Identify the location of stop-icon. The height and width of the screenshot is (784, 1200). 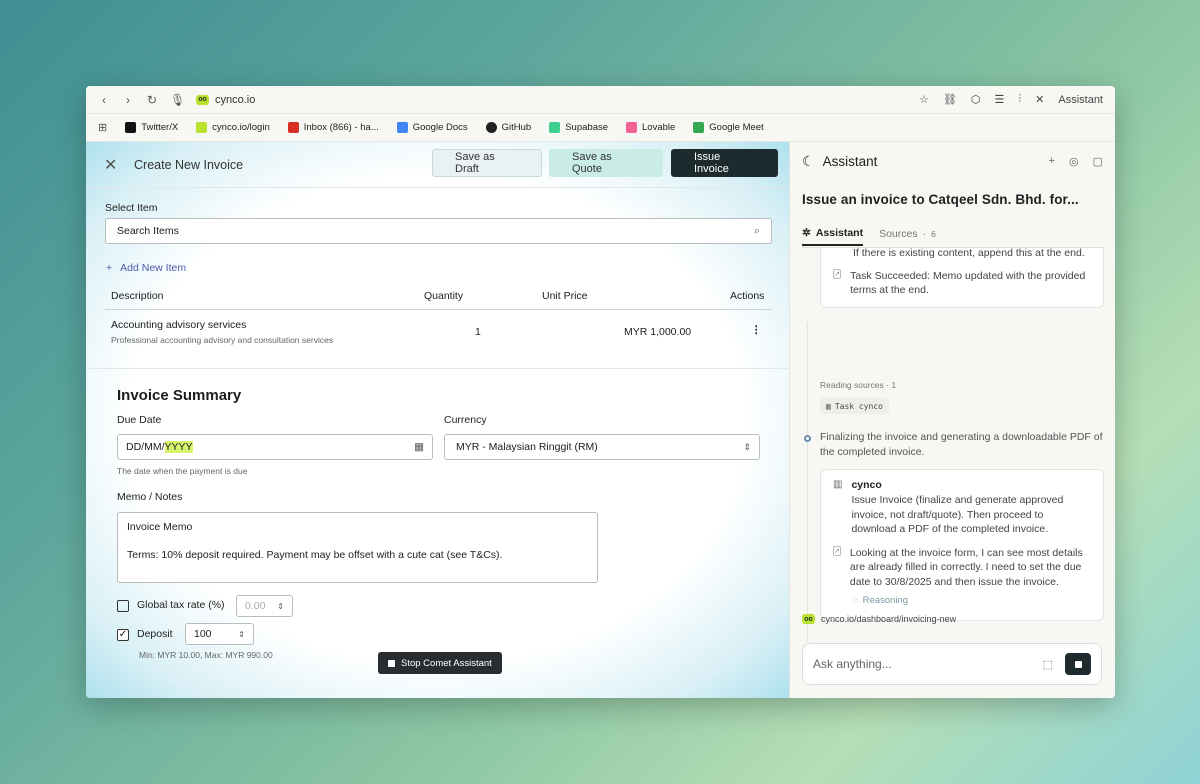
(391, 663).